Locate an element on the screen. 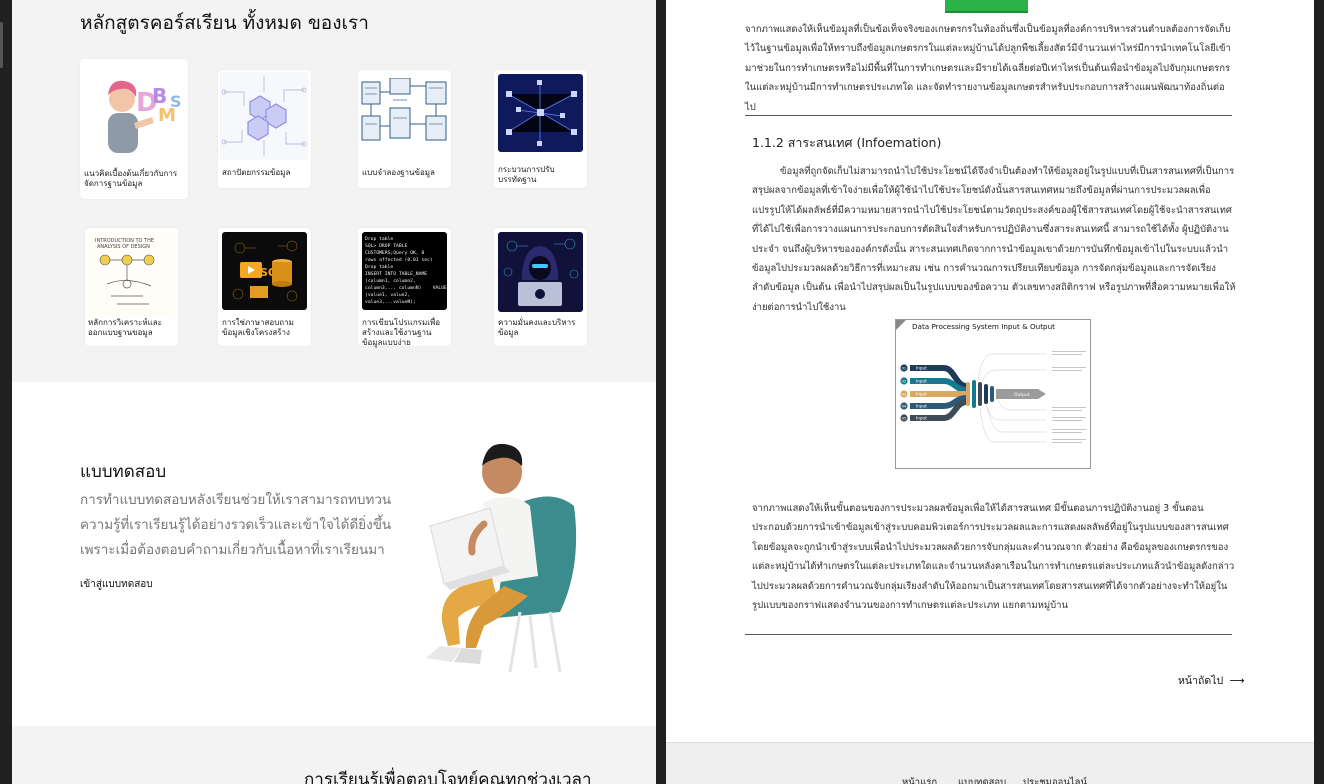 The height and width of the screenshot is (784, 1324). course-card-sql-query: SQL การใช่ภาษาสอบถามข้อมูลเชิงโครงสร้าง is located at coordinates (264, 287).